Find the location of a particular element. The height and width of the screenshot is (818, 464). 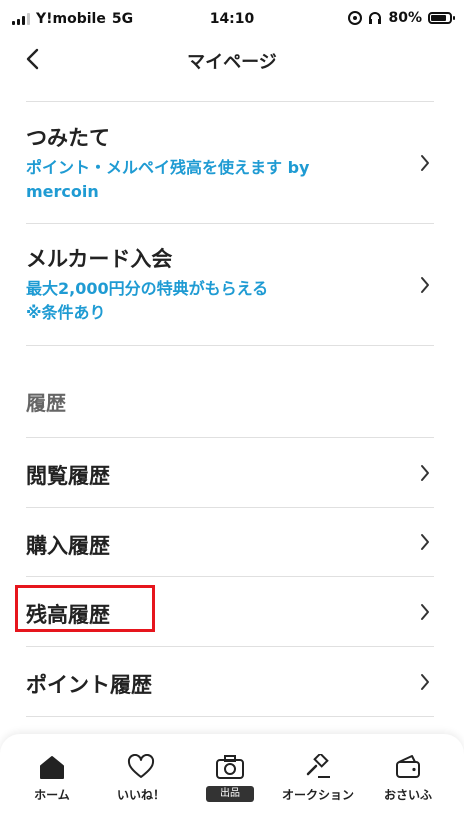

mercard-subtitle-1: 最大2,000円分の特典がもらえる is located at coordinates (147, 288).